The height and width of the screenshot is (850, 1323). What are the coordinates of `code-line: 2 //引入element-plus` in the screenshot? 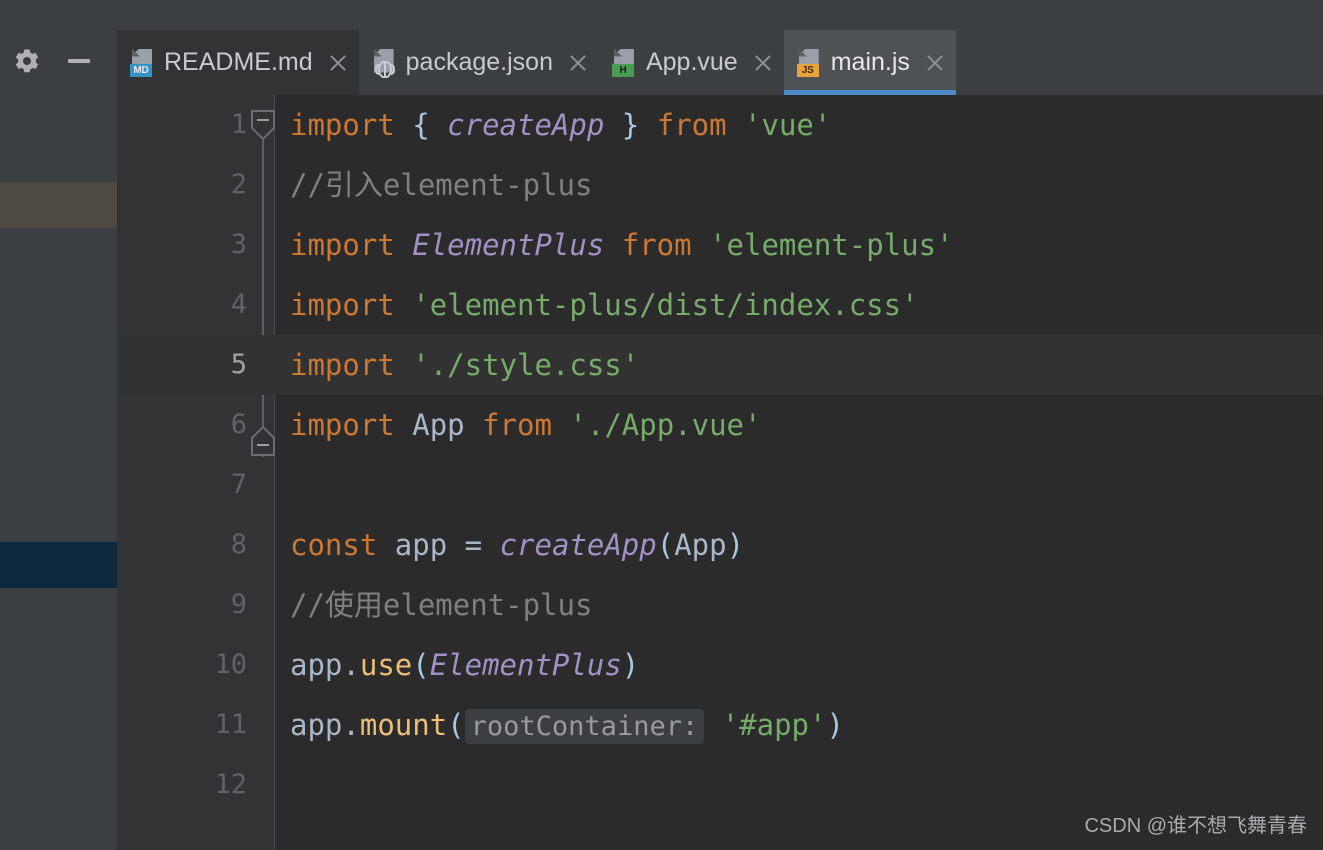 It's located at (720, 185).